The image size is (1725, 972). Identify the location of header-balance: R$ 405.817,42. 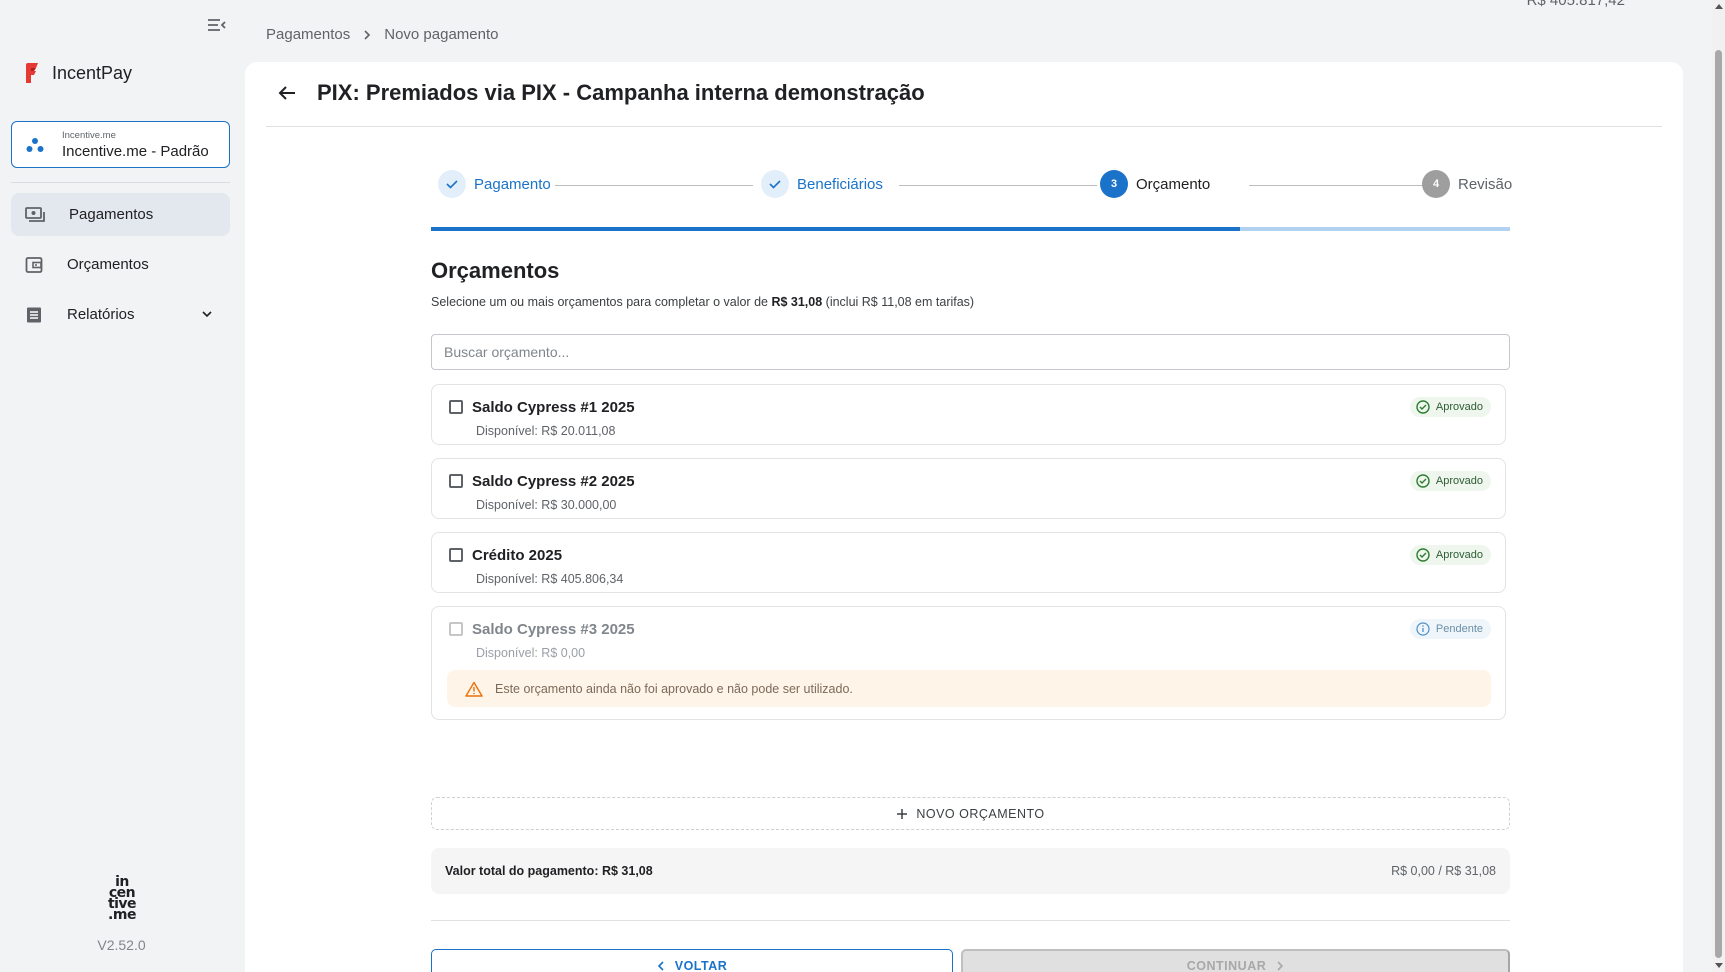
(1575, 4).